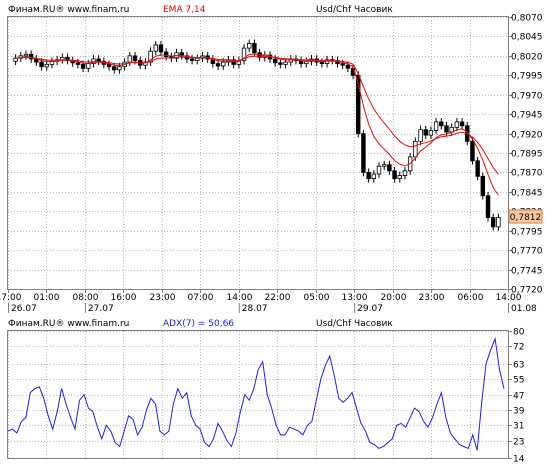 The height and width of the screenshot is (470, 550). What do you see at coordinates (370, 309) in the screenshot?
I see `x-date-label: 29.07` at bounding box center [370, 309].